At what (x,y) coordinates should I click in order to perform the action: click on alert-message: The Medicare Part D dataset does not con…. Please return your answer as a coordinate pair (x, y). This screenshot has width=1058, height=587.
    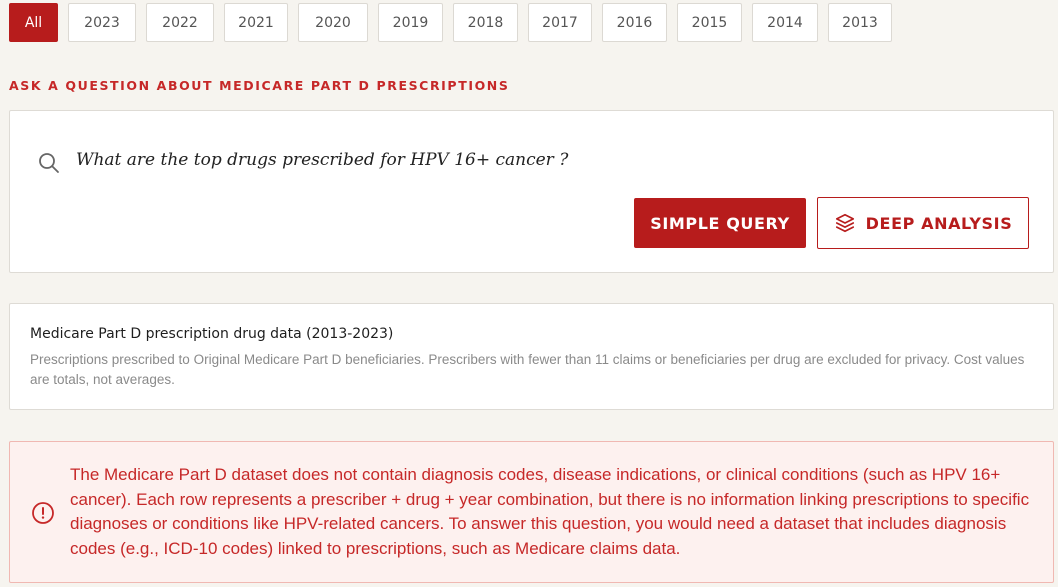
    Looking at the image, I should click on (550, 511).